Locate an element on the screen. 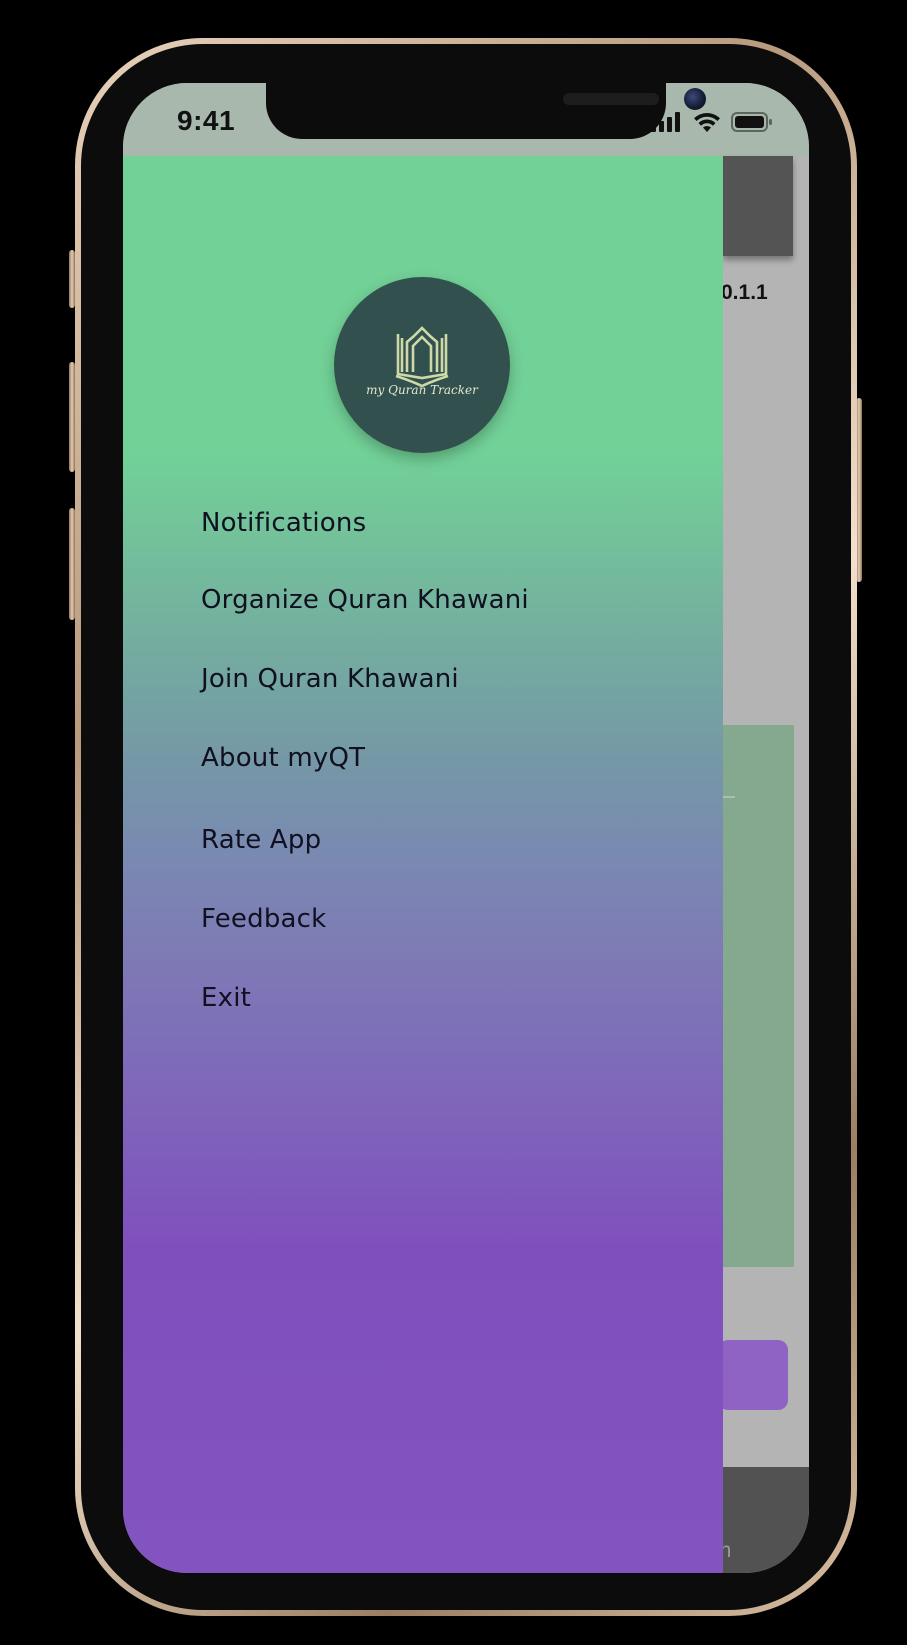  background-action-button is located at coordinates (753, 1375).